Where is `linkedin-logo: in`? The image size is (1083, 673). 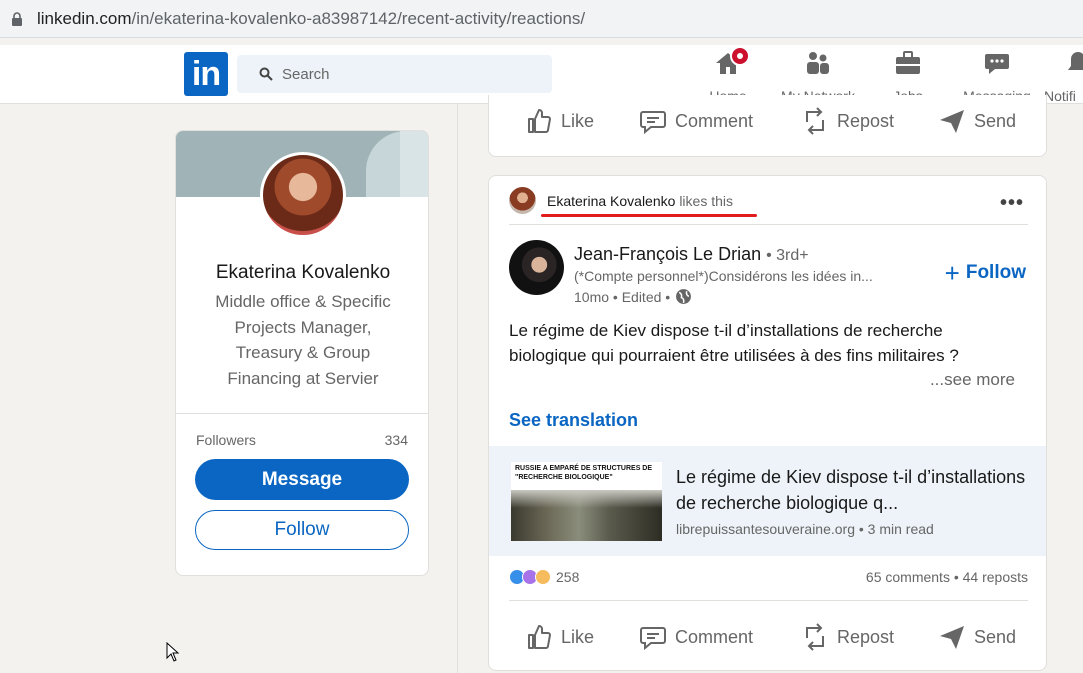
linkedin-logo: in is located at coordinates (206, 74).